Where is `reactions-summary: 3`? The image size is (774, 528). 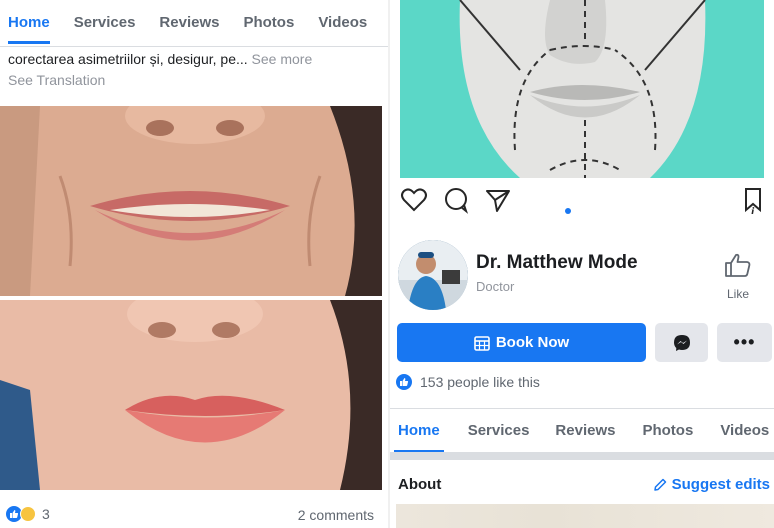 reactions-summary: 3 is located at coordinates (28, 514).